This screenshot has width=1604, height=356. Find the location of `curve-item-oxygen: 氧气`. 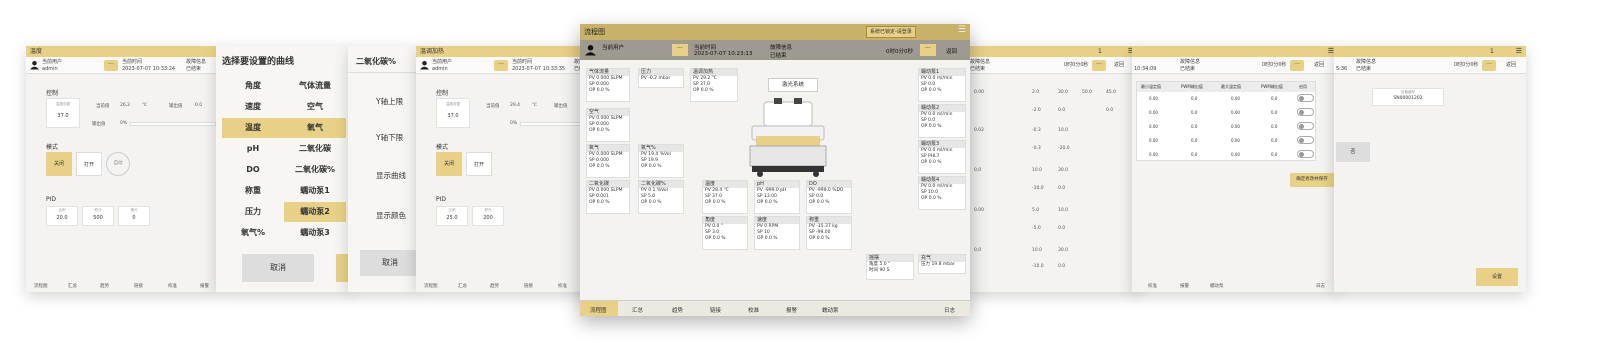

curve-item-oxygen: 氧气 is located at coordinates (315, 128).